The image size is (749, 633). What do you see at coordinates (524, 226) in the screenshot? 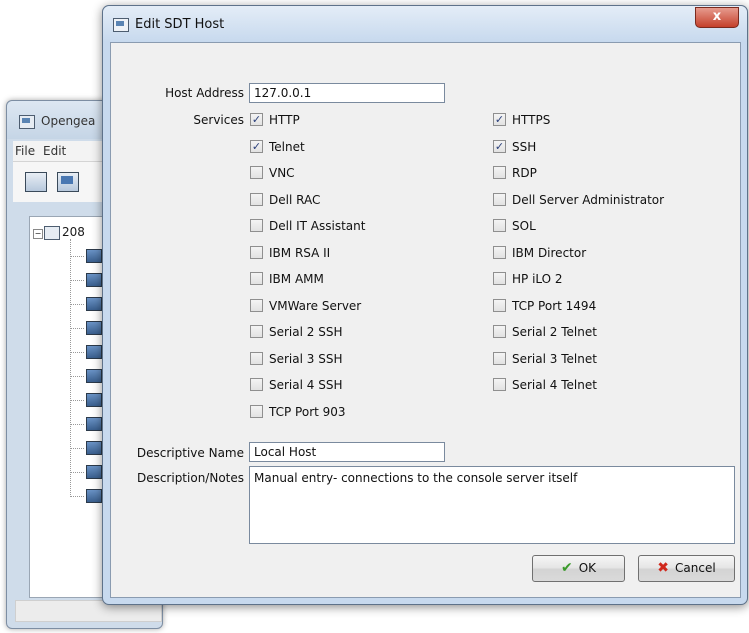
I see `service-label: SOL` at bounding box center [524, 226].